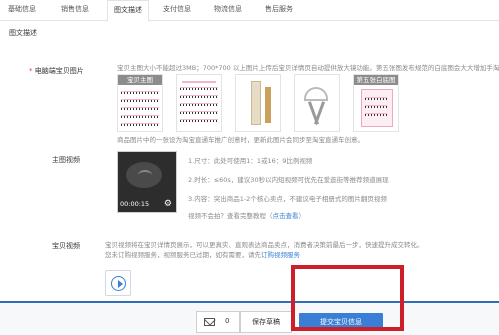  What do you see at coordinates (288, 180) in the screenshot?
I see `video-requirement-duration: 2.时长：≤60s，建议30秒以内短视频可优先在爱逛街等推荐频道展现` at bounding box center [288, 180].